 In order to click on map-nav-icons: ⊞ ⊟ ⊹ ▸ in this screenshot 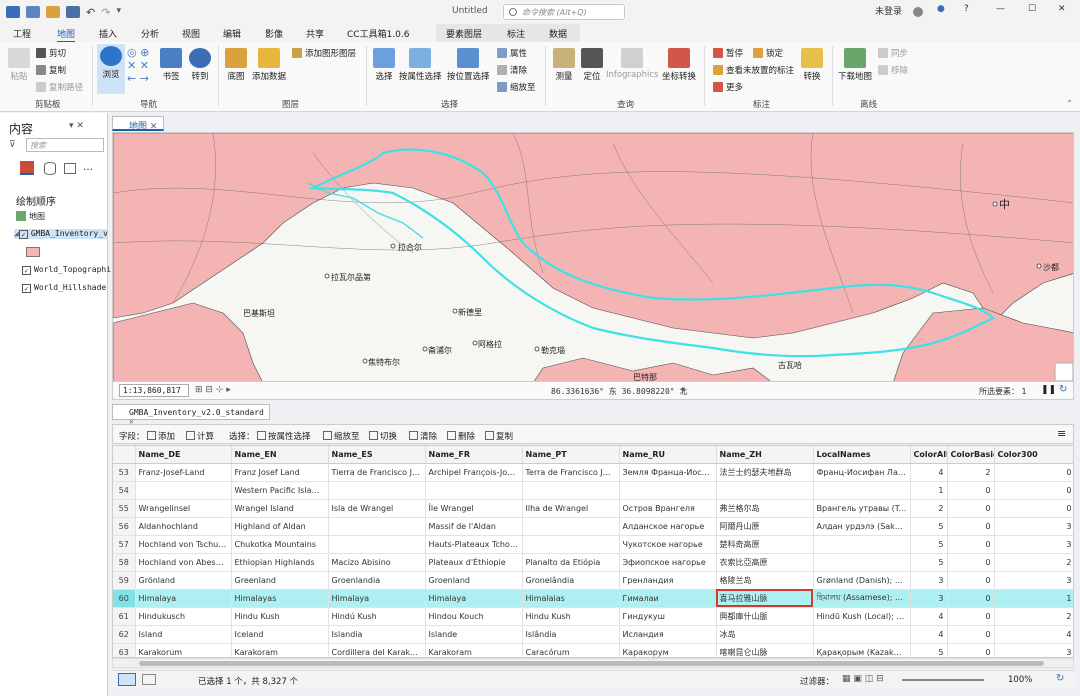, I will do `click(213, 390)`.